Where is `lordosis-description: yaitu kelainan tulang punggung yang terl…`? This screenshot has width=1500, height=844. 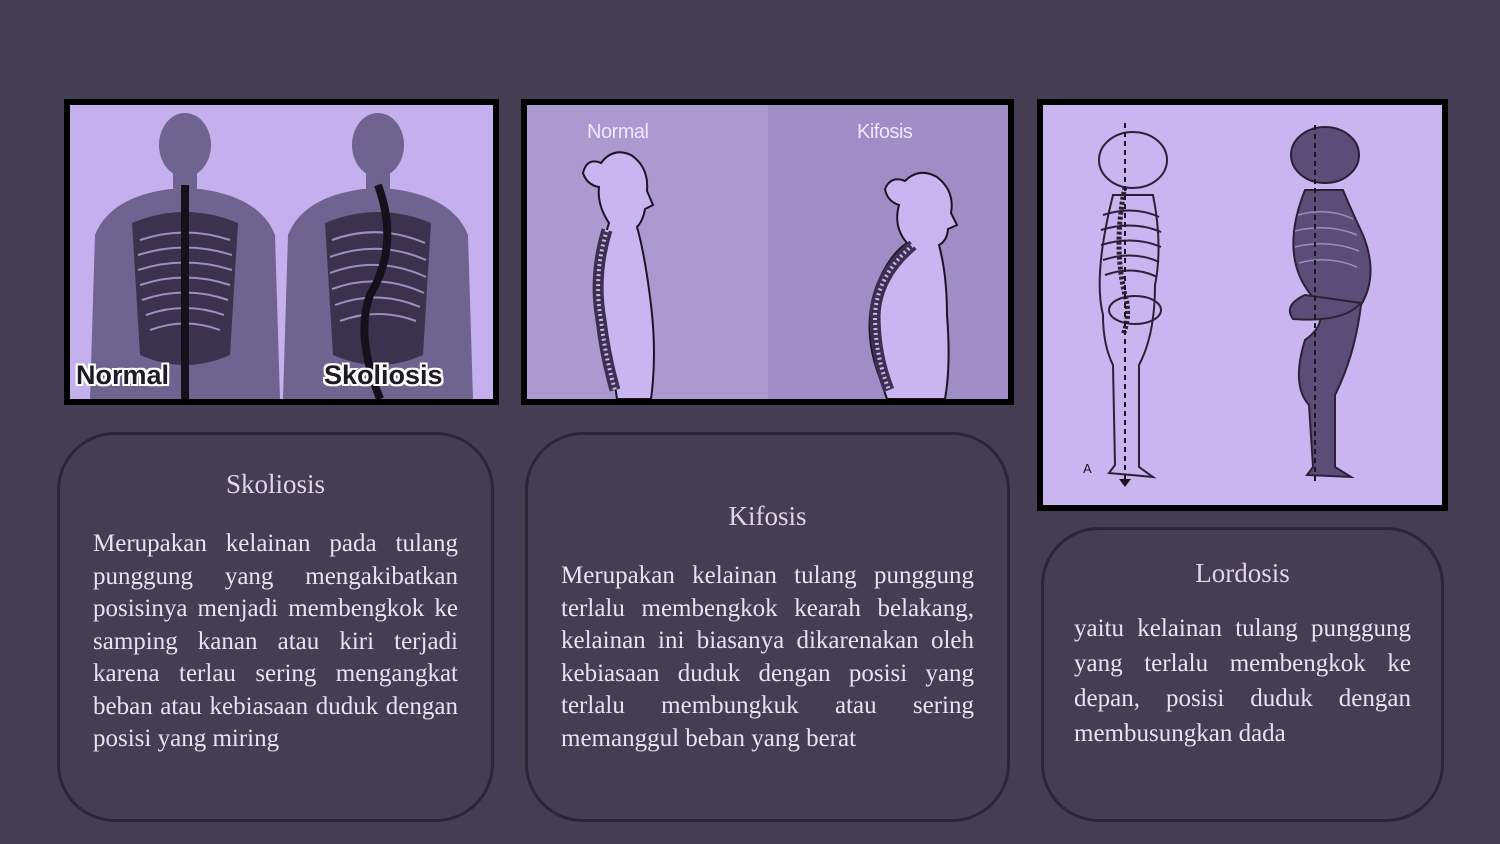
lordosis-description: yaitu kelainan tulang punggung yang terl… is located at coordinates (1242, 681).